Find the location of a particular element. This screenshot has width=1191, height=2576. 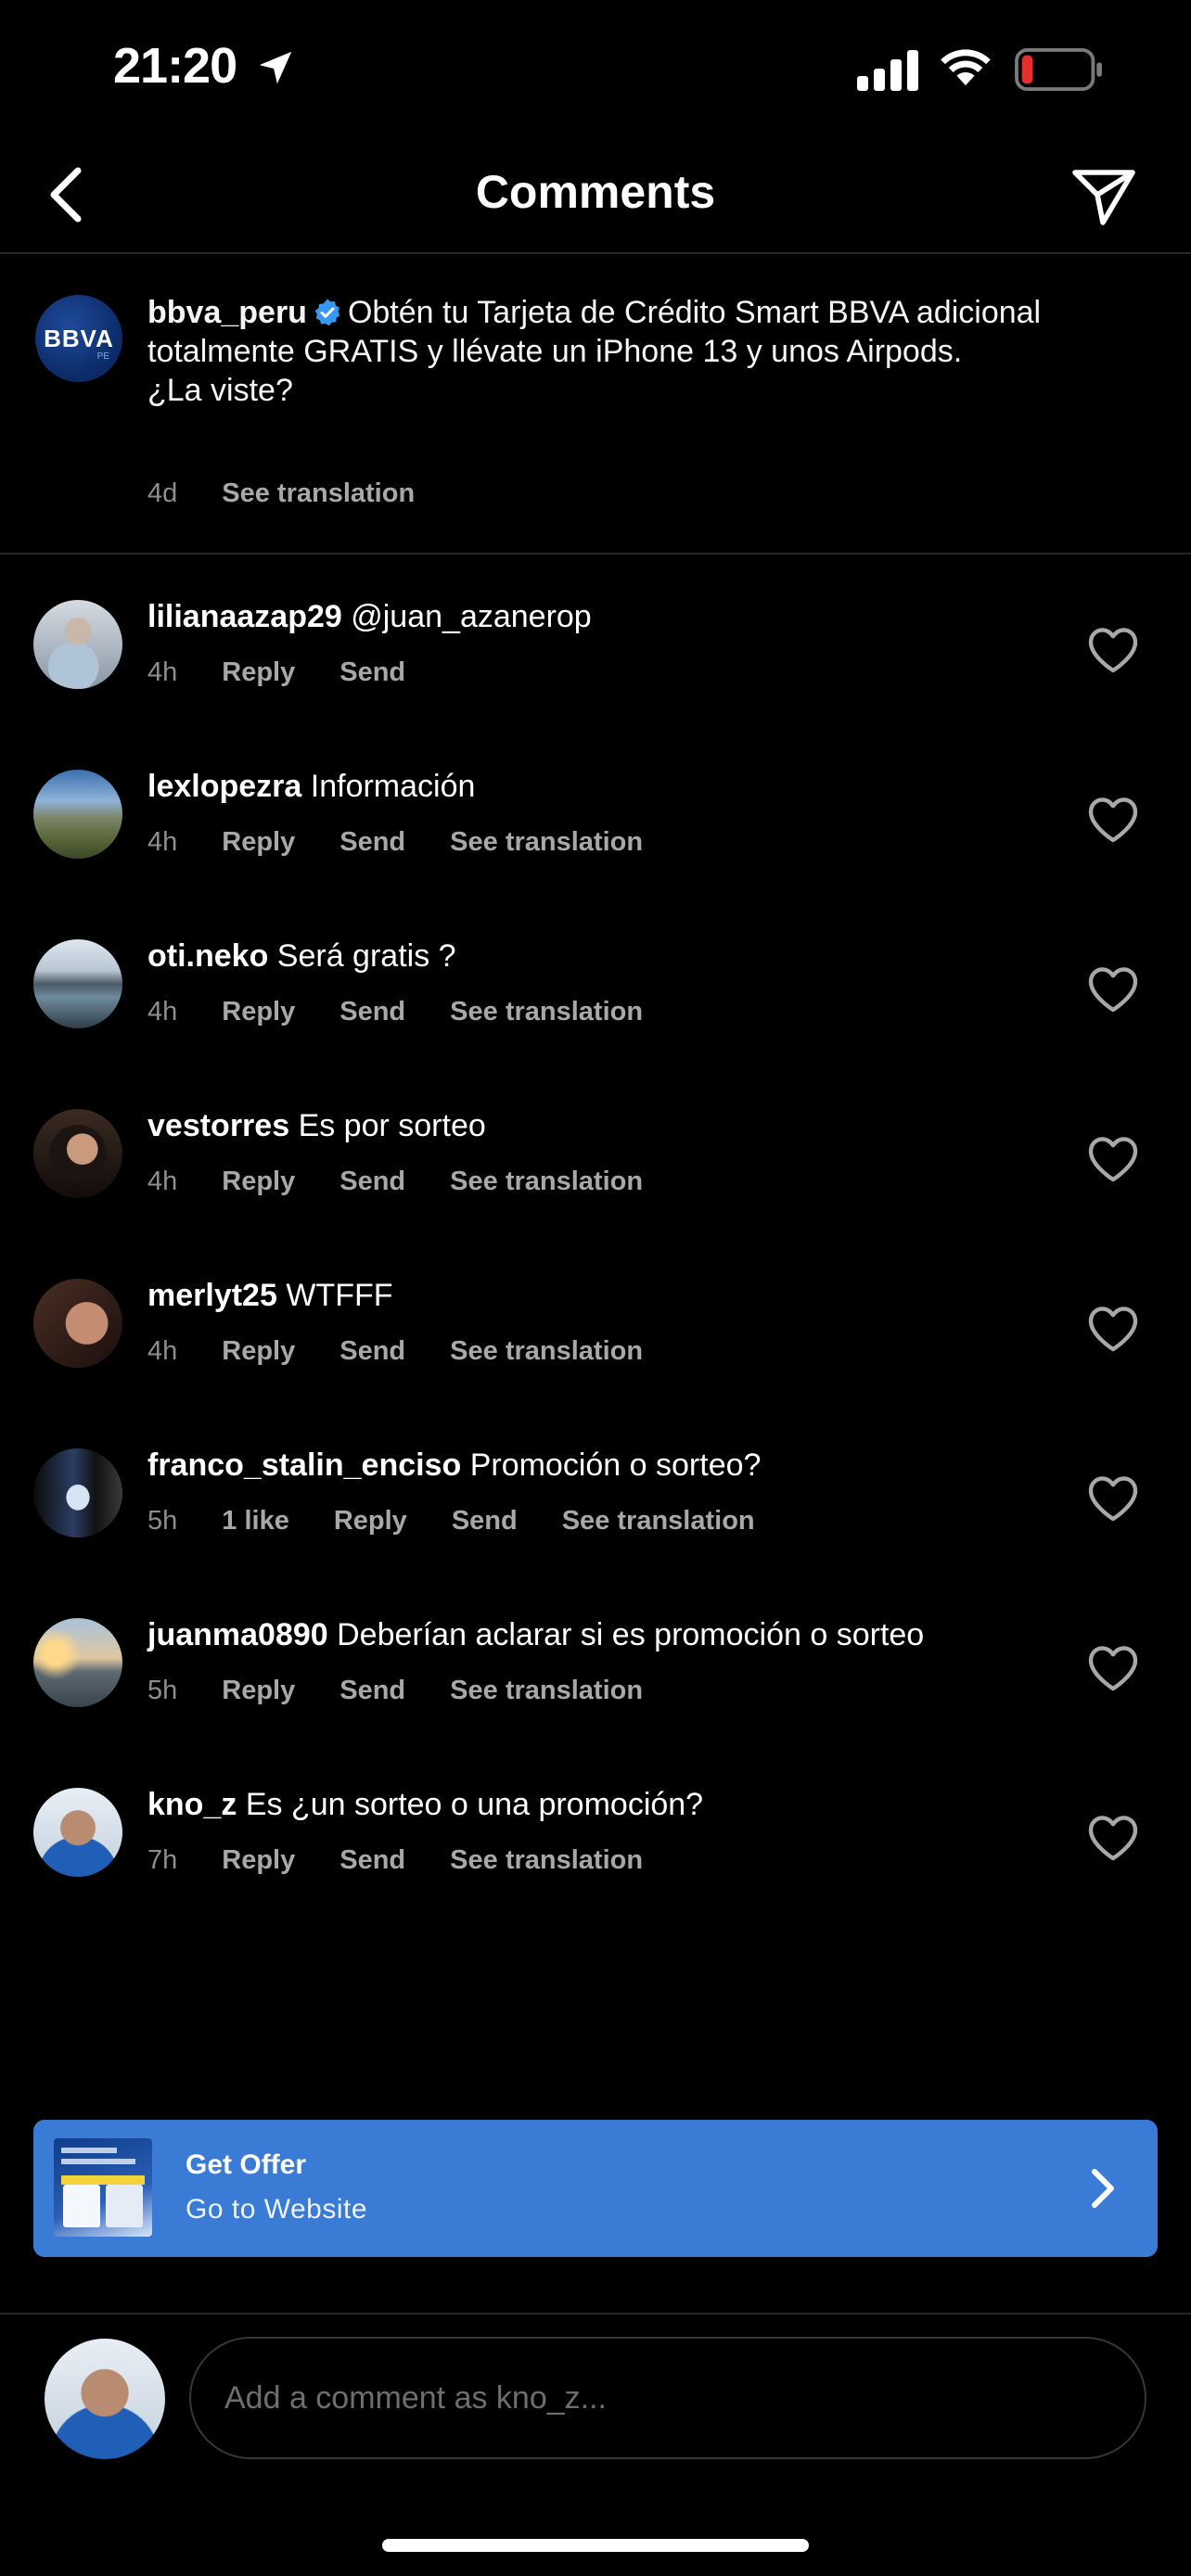

page-title: Comments is located at coordinates (595, 192).